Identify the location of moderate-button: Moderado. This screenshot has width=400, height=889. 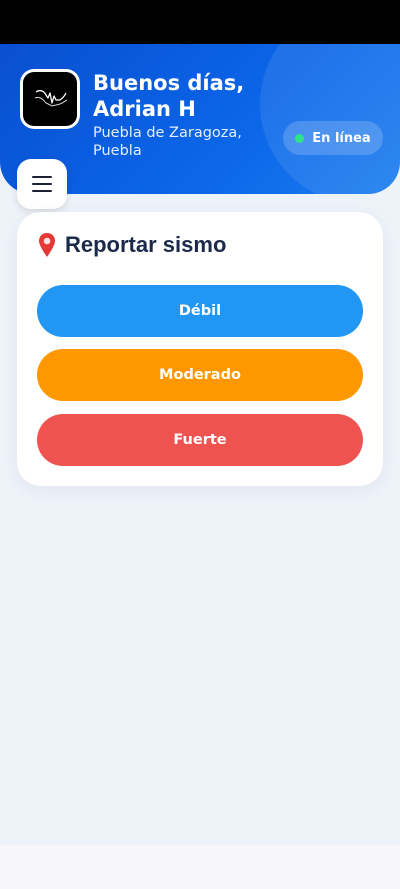
(200, 375).